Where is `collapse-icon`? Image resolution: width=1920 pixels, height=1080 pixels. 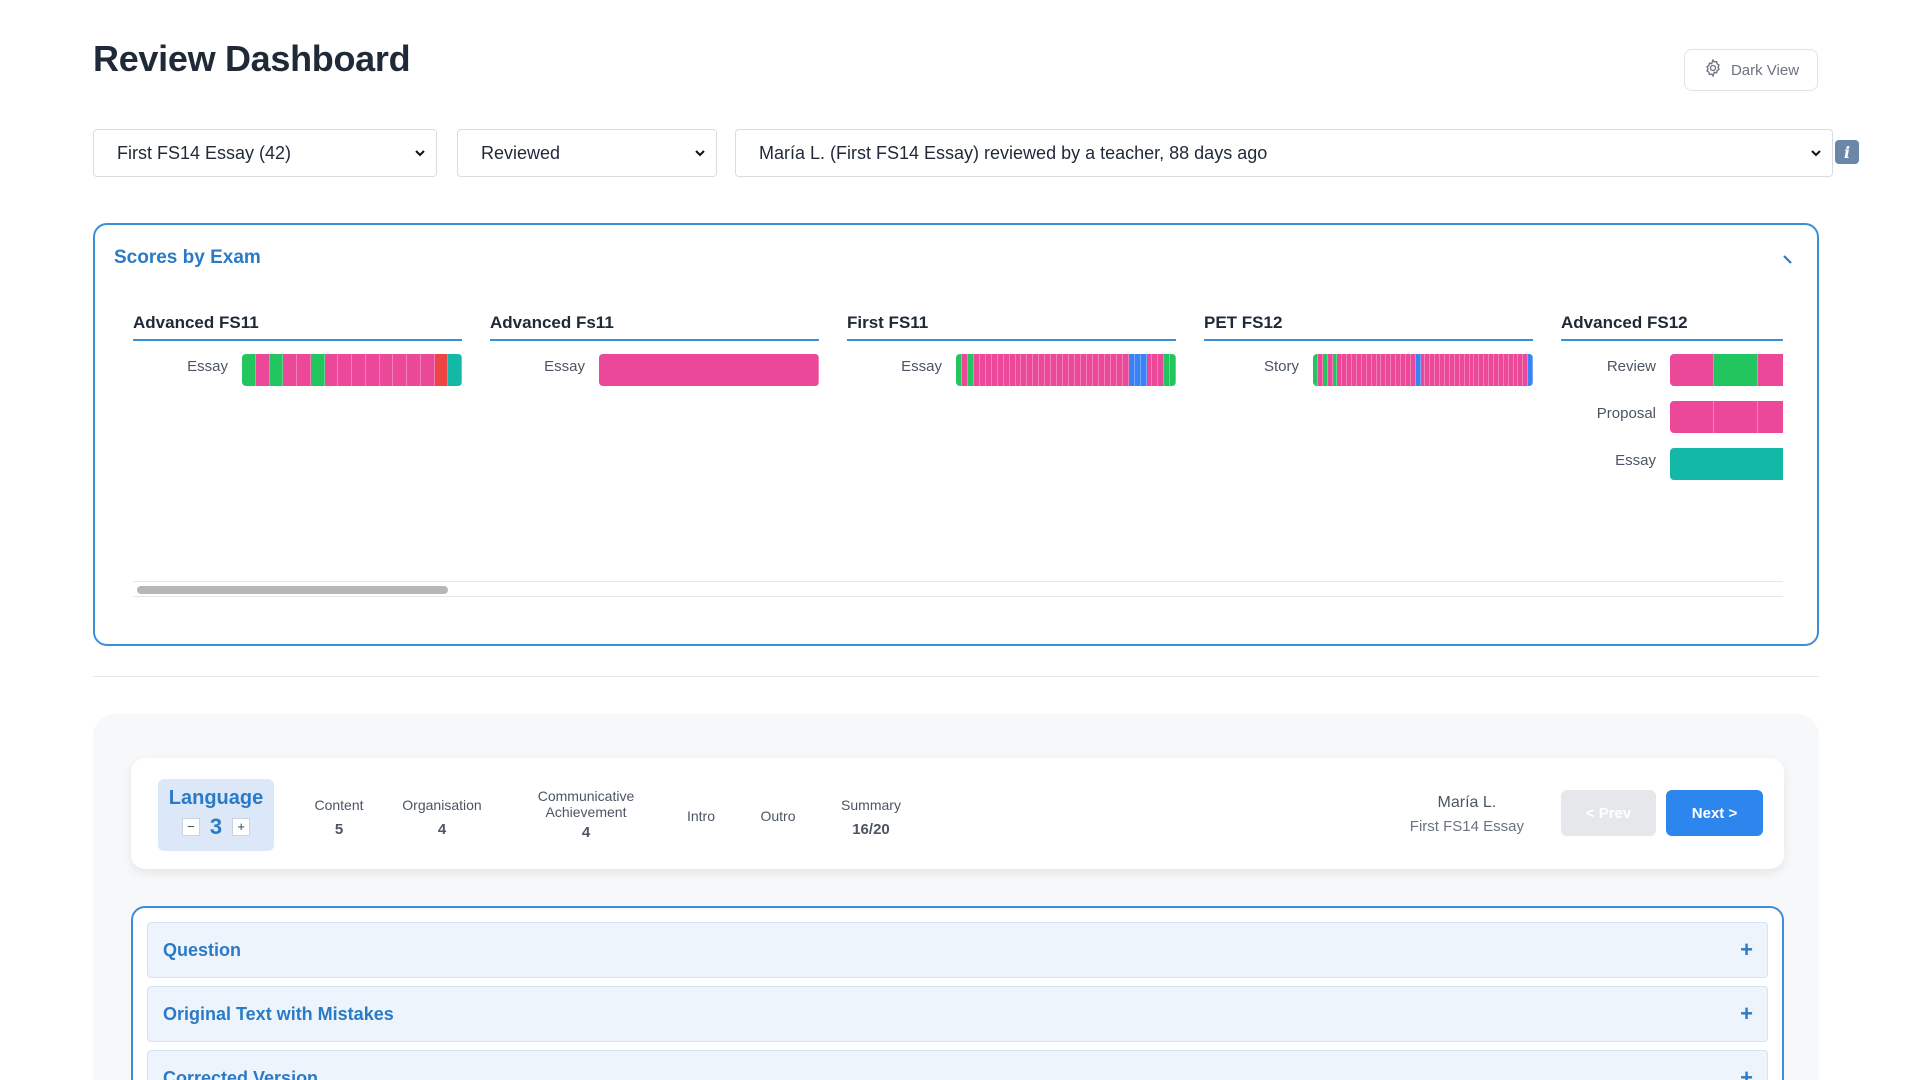 collapse-icon is located at coordinates (1788, 259).